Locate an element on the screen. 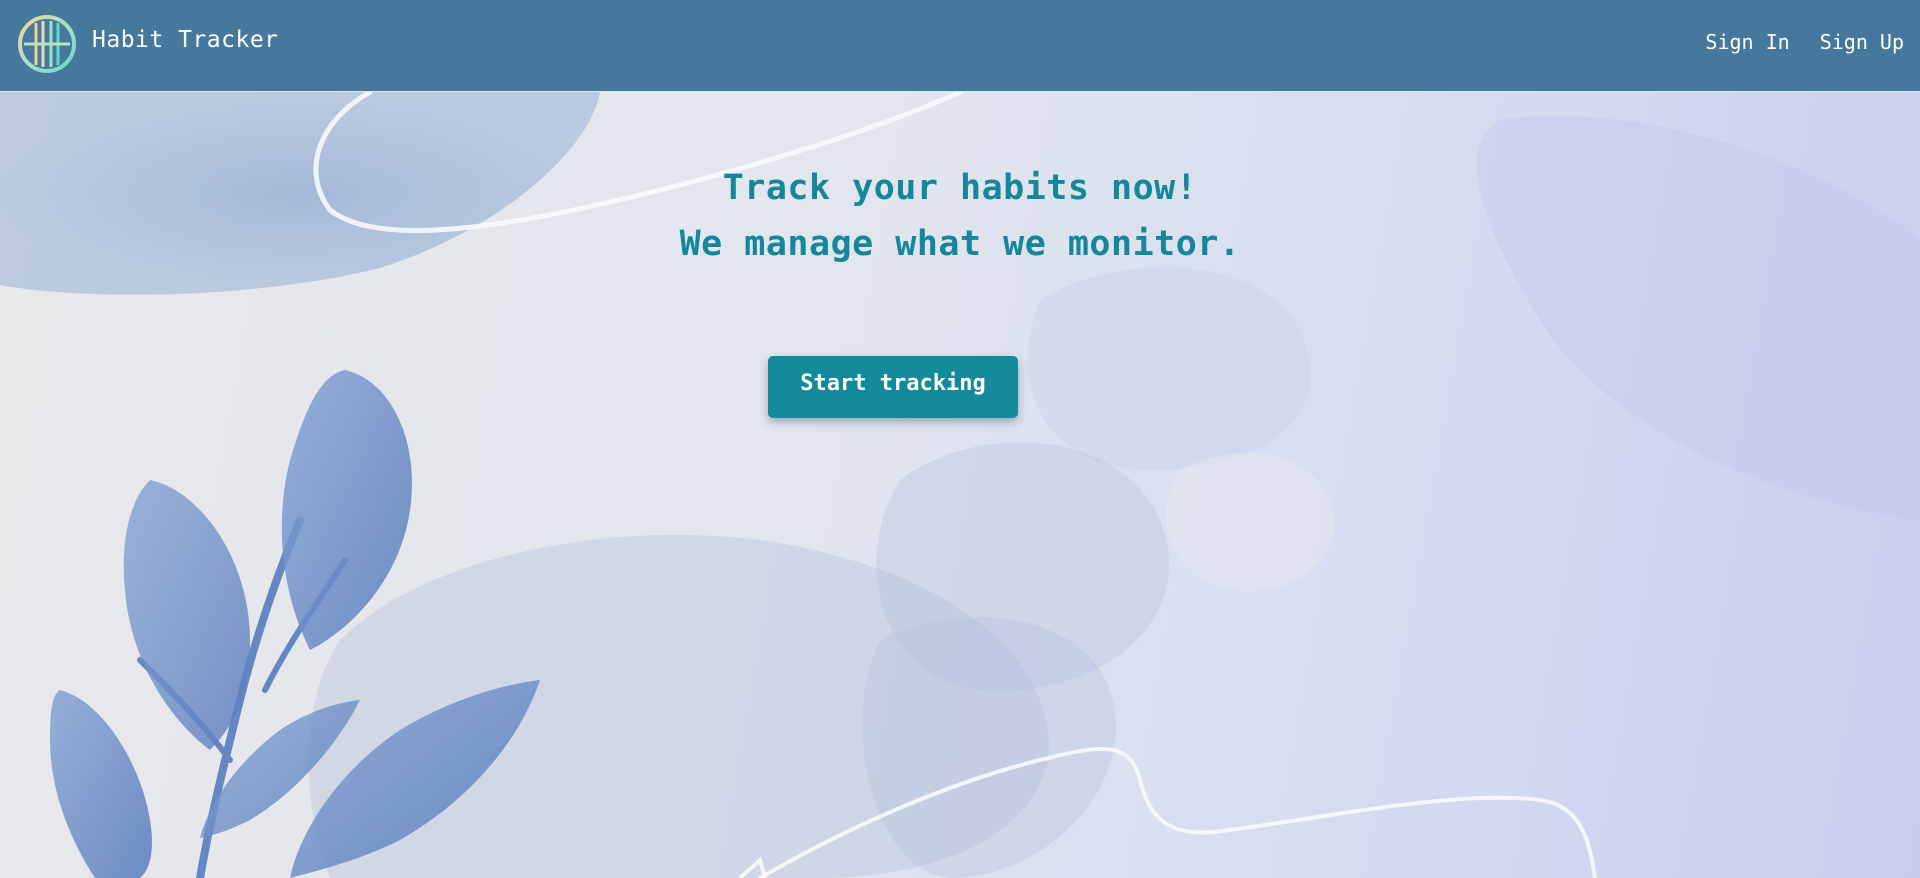 This screenshot has width=1920, height=878. brand-name: Habit Tracker is located at coordinates (185, 40).